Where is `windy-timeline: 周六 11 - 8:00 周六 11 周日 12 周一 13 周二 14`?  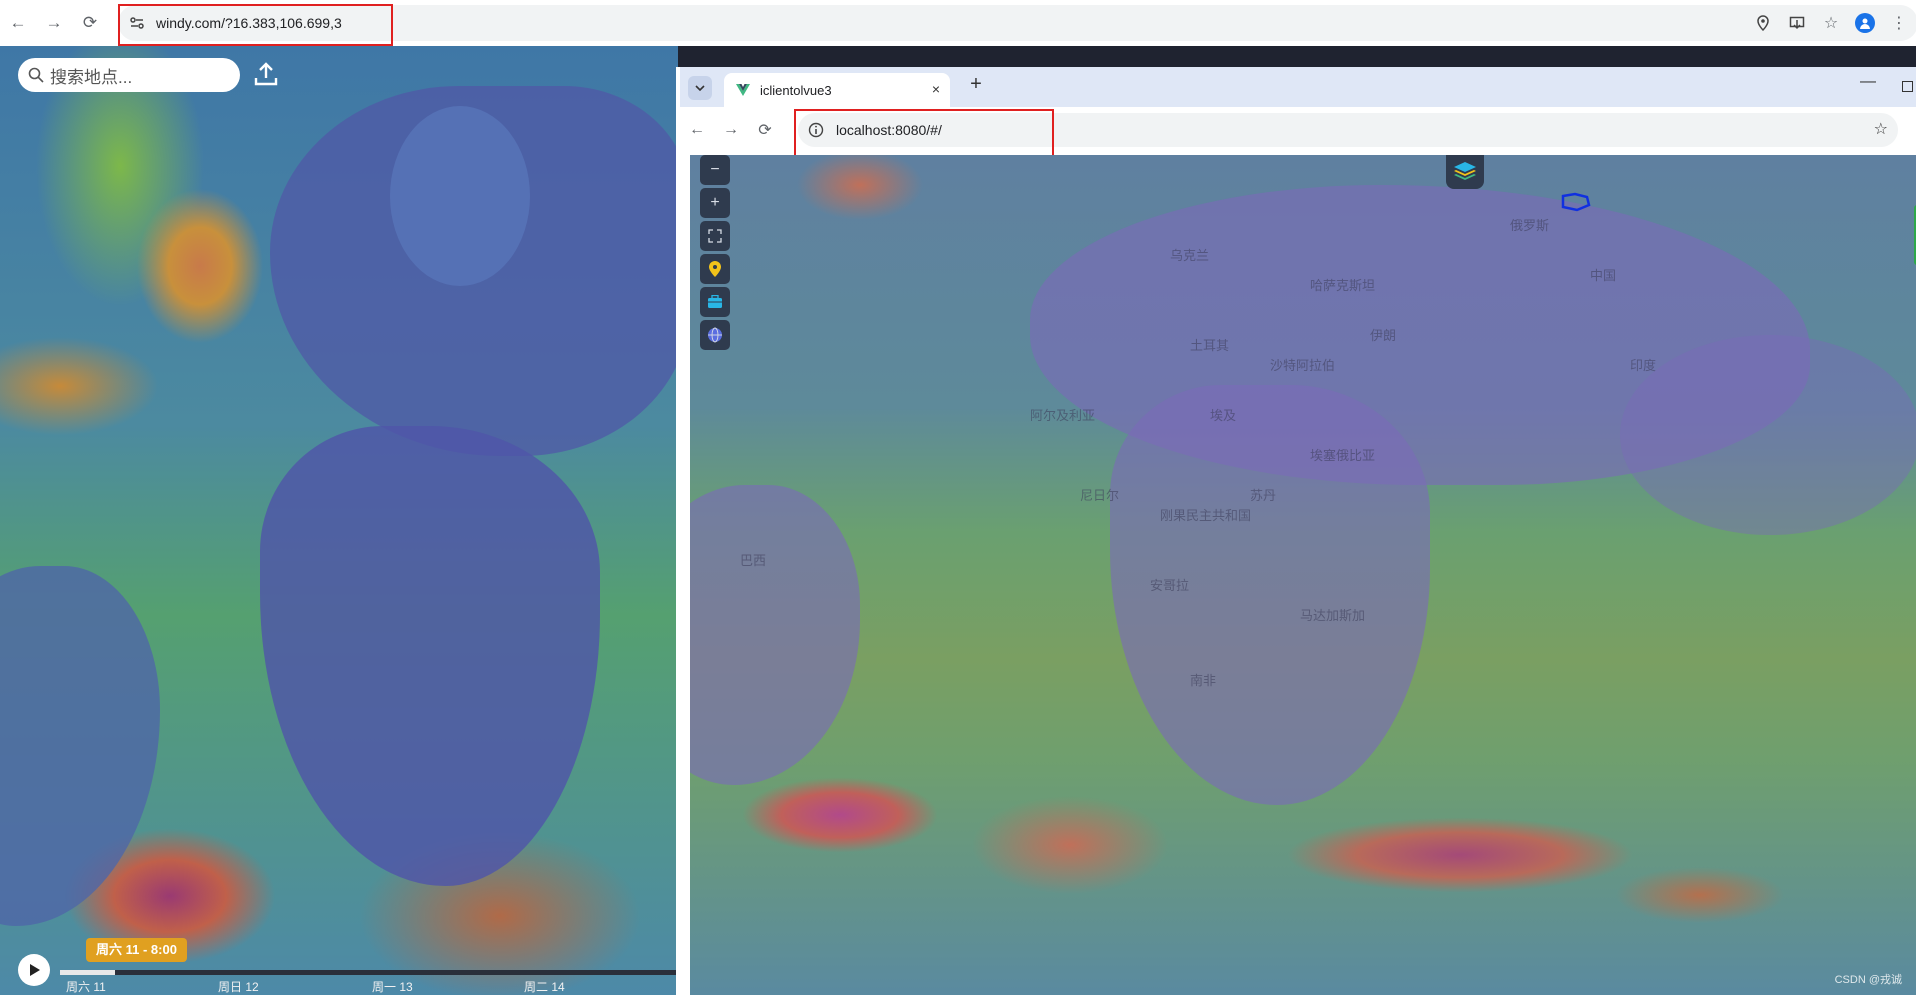 windy-timeline: 周六 11 - 8:00 周六 11 周日 12 周一 13 周二 14 is located at coordinates (339, 966).